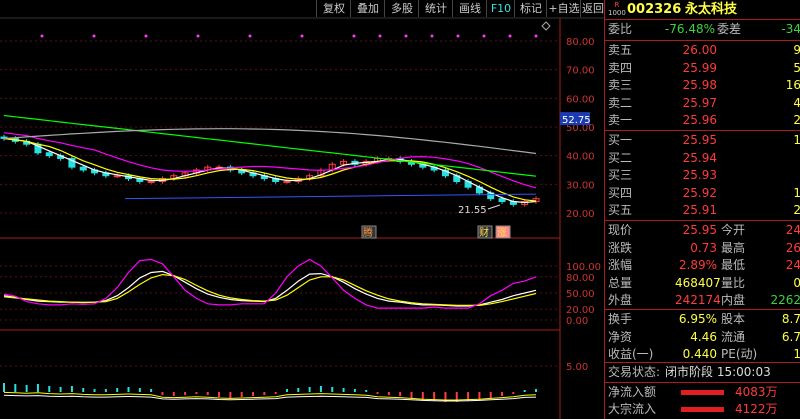 This screenshot has width=800, height=419. I want to click on flow-row: 大宗流入 4122万, so click(702, 409).